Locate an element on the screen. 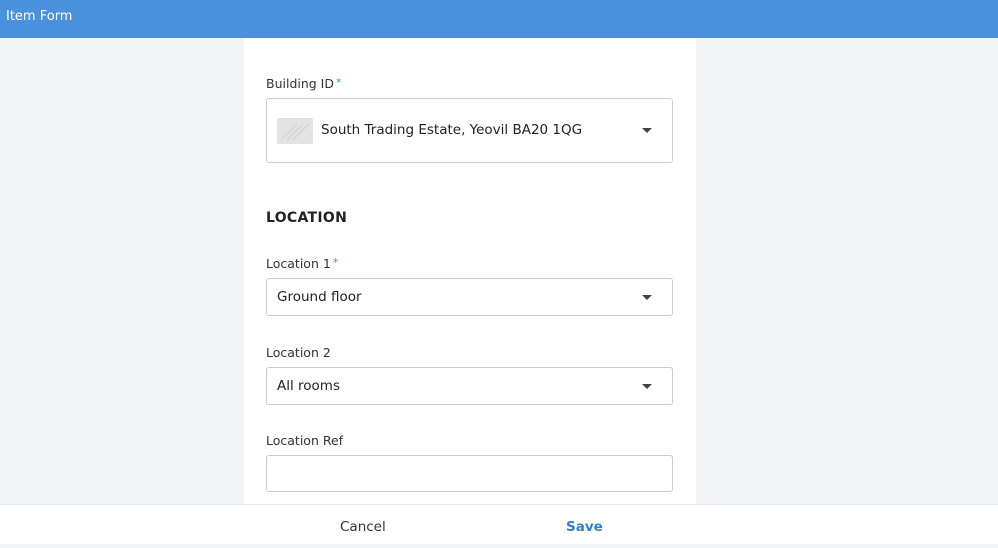 This screenshot has width=998, height=548. window-title: Item Form is located at coordinates (39, 16).